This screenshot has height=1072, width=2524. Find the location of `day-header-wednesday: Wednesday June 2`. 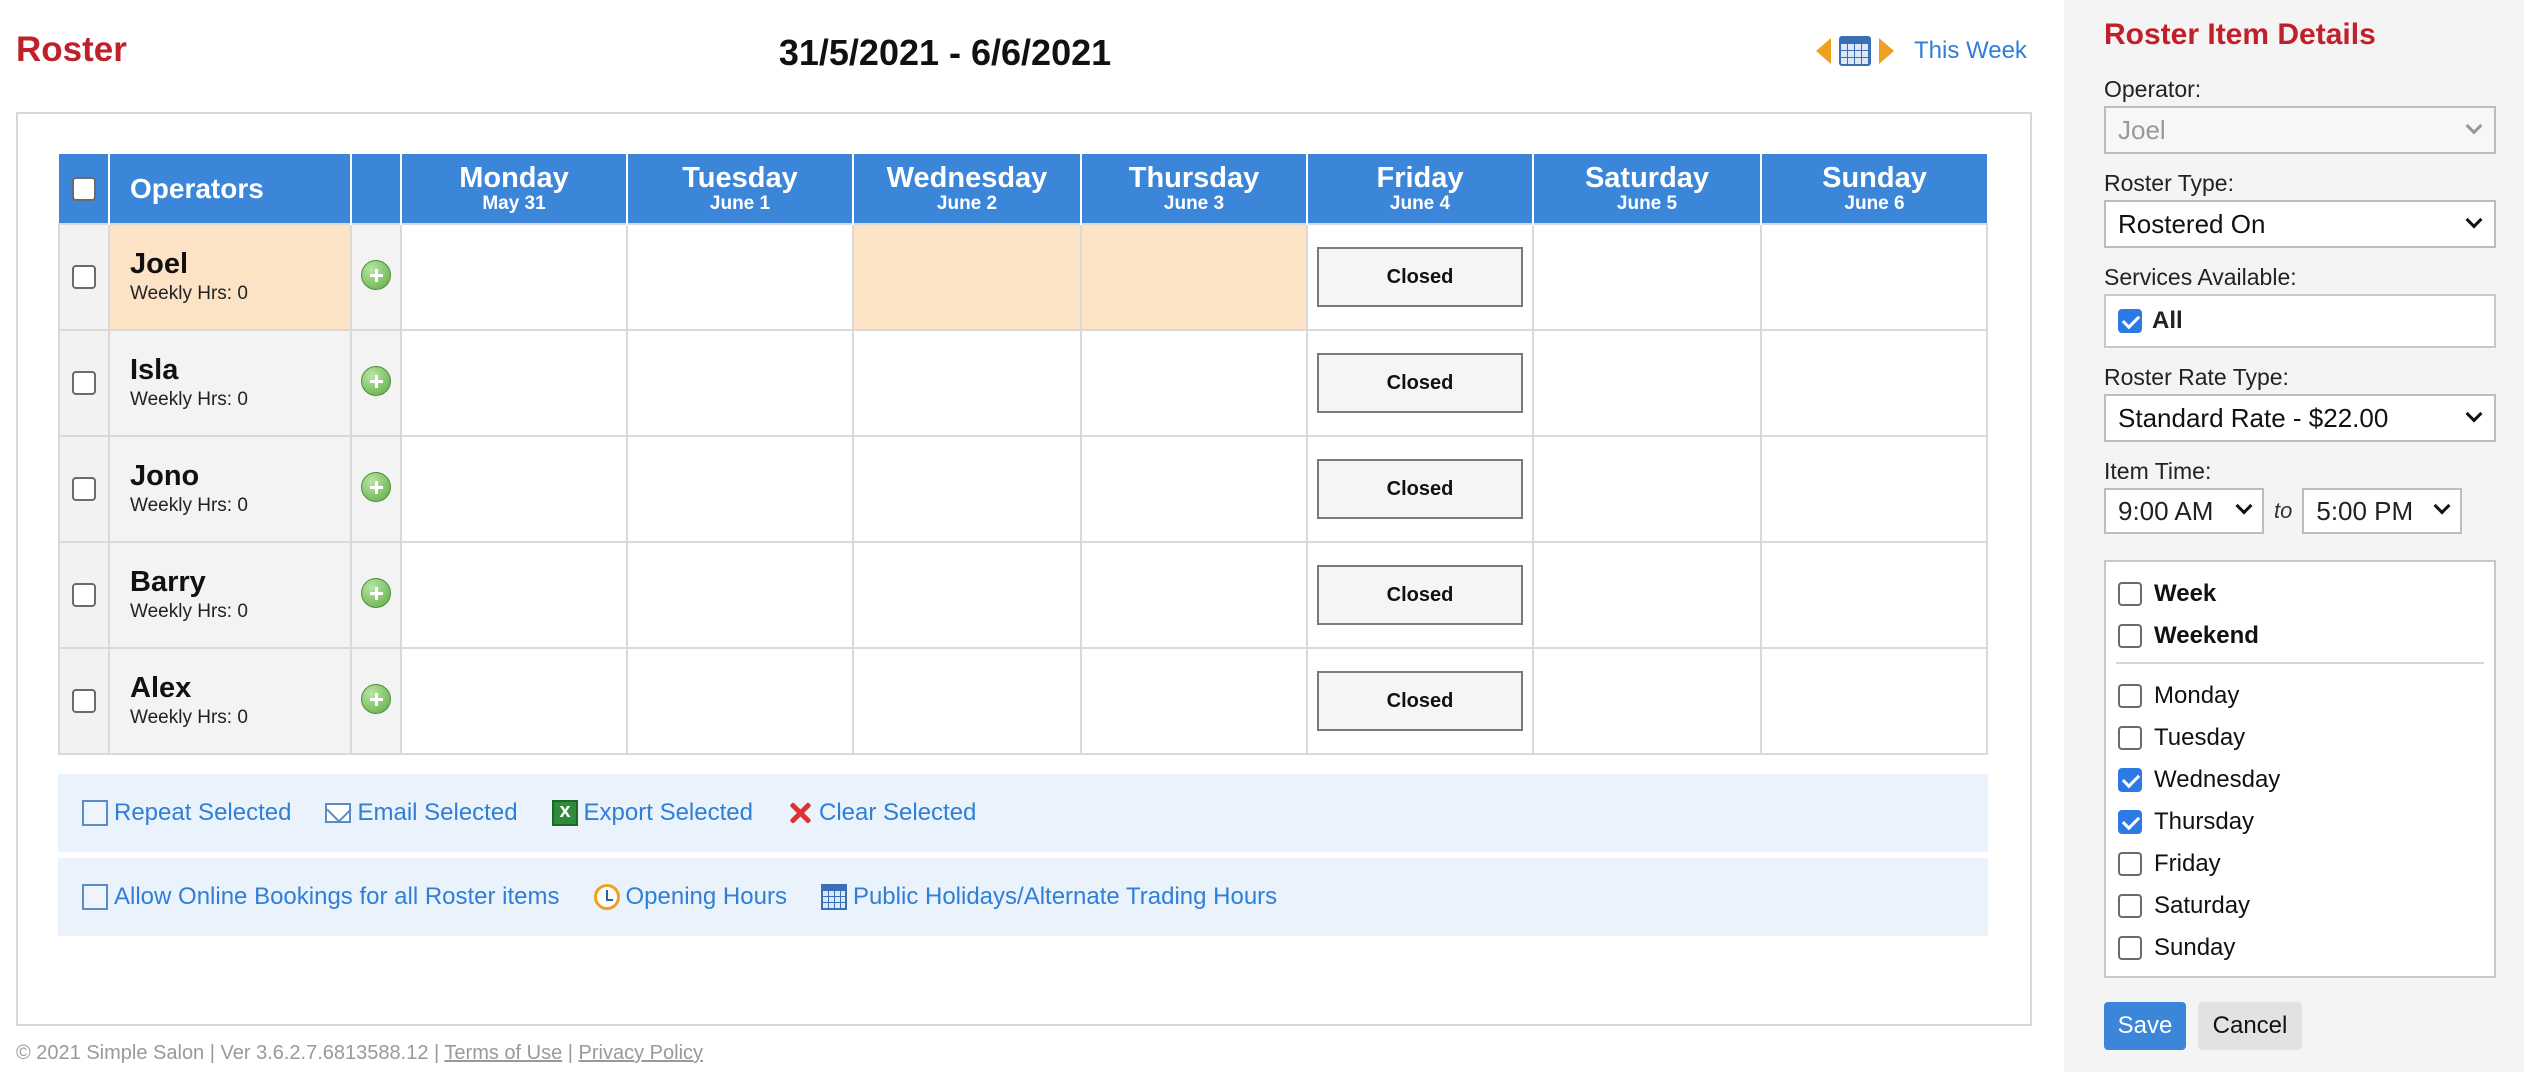

day-header-wednesday: Wednesday June 2 is located at coordinates (967, 189).